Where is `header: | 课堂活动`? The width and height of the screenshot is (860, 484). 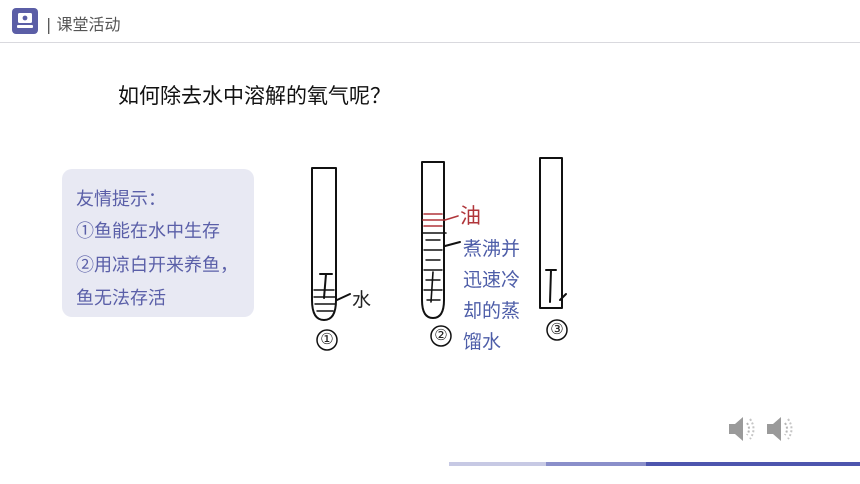 header: | 课堂活动 is located at coordinates (430, 21).